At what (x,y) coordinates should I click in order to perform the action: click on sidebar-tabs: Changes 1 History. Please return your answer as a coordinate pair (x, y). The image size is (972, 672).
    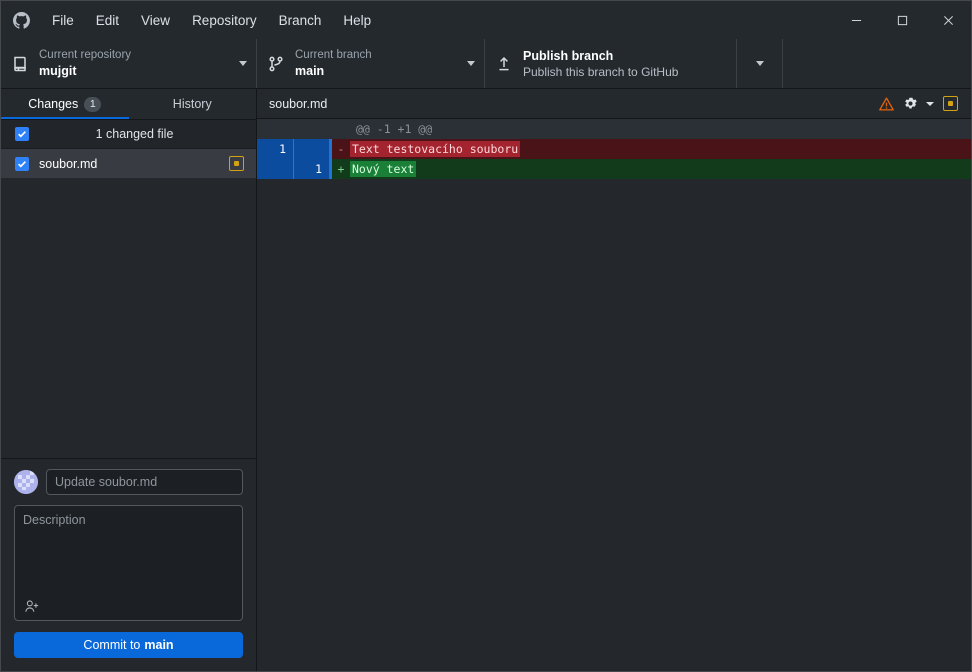
    Looking at the image, I should click on (128, 104).